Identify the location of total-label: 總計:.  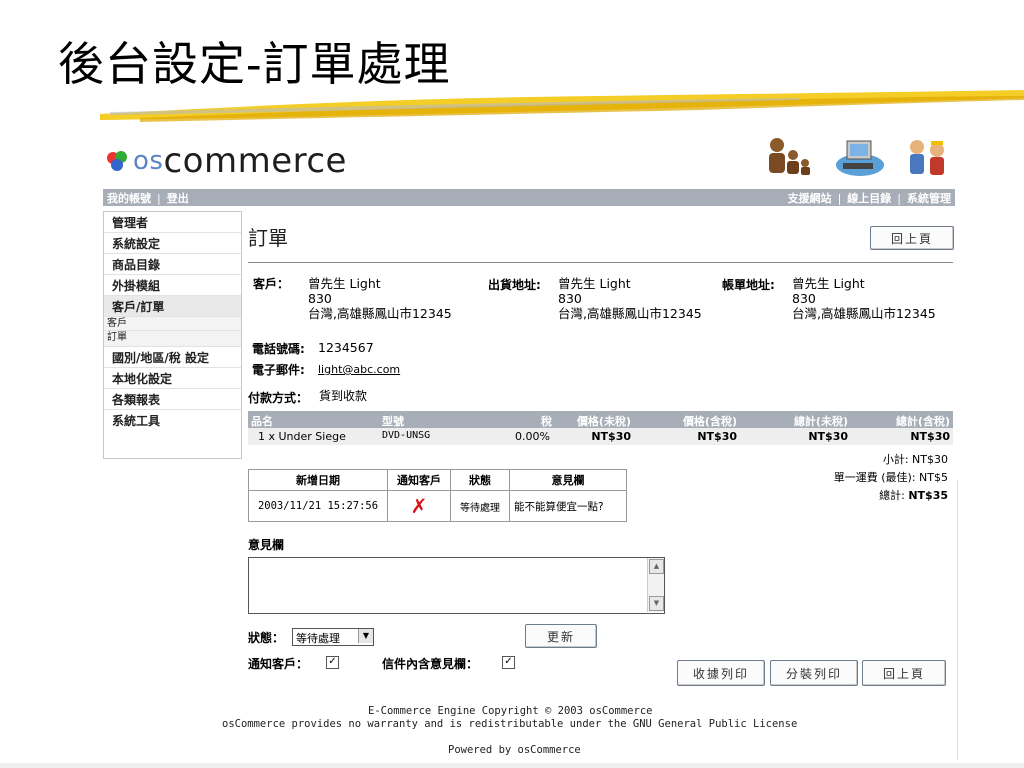
(892, 495).